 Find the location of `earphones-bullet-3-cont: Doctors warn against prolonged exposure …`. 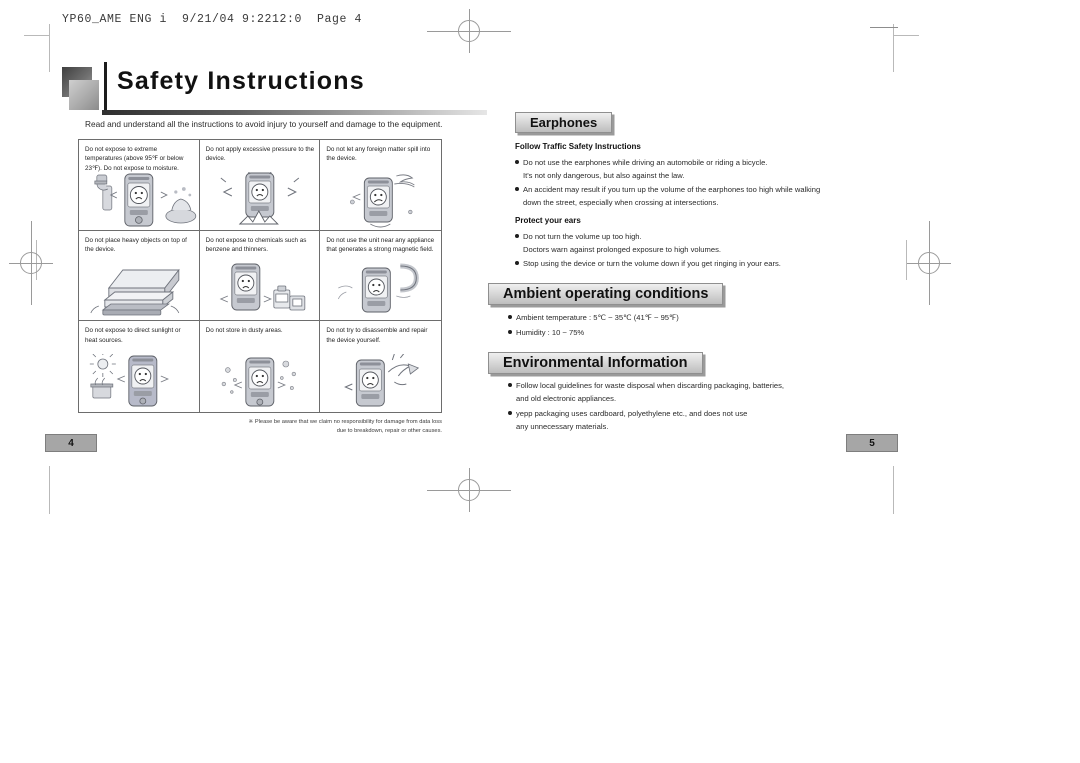

earphones-bullet-3-cont: Doctors warn against prolonged exposure … is located at coordinates (622, 249).